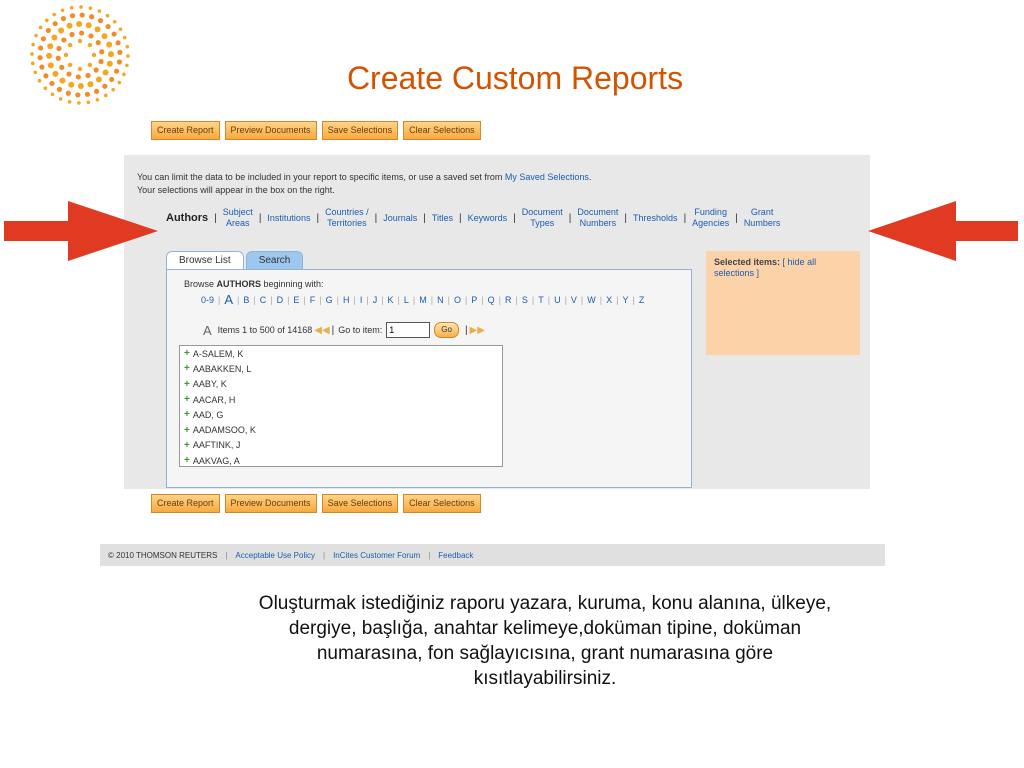 This screenshot has height=768, width=1024. I want to click on tab-titles: Titles, so click(442, 218).